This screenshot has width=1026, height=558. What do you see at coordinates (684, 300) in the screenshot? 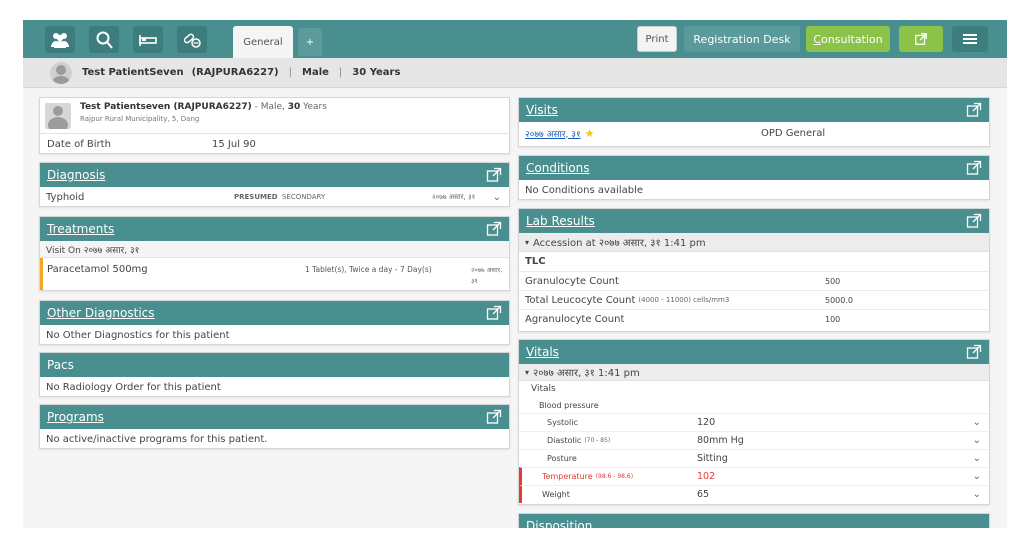
I see `lab-test-range: (4000 - 11000) cells/mm3` at bounding box center [684, 300].